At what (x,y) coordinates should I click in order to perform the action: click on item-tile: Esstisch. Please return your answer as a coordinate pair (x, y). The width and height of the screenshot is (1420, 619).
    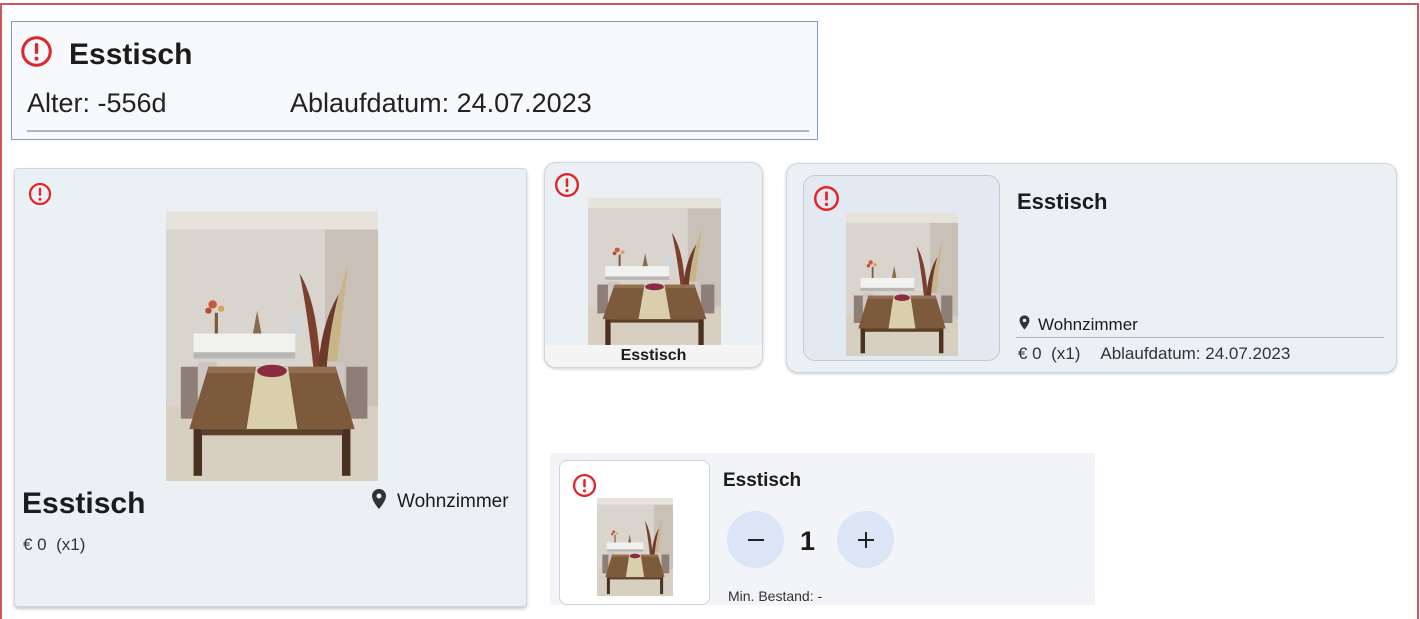
    Looking at the image, I should click on (653, 265).